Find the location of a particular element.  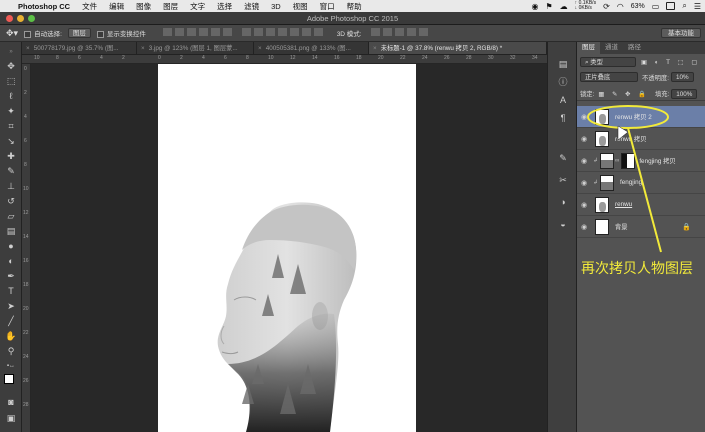

styles-icon: ◒ is located at coordinates (563, 224).